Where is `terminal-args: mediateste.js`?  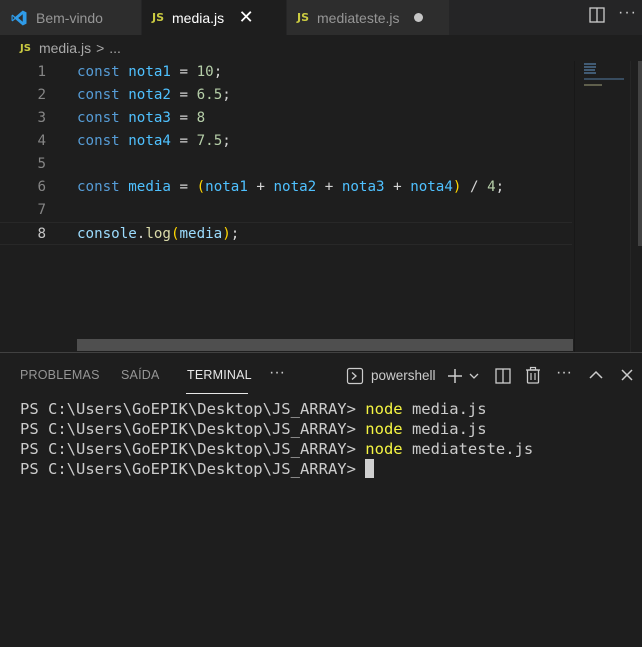
terminal-args: mediateste.js is located at coordinates (468, 449).